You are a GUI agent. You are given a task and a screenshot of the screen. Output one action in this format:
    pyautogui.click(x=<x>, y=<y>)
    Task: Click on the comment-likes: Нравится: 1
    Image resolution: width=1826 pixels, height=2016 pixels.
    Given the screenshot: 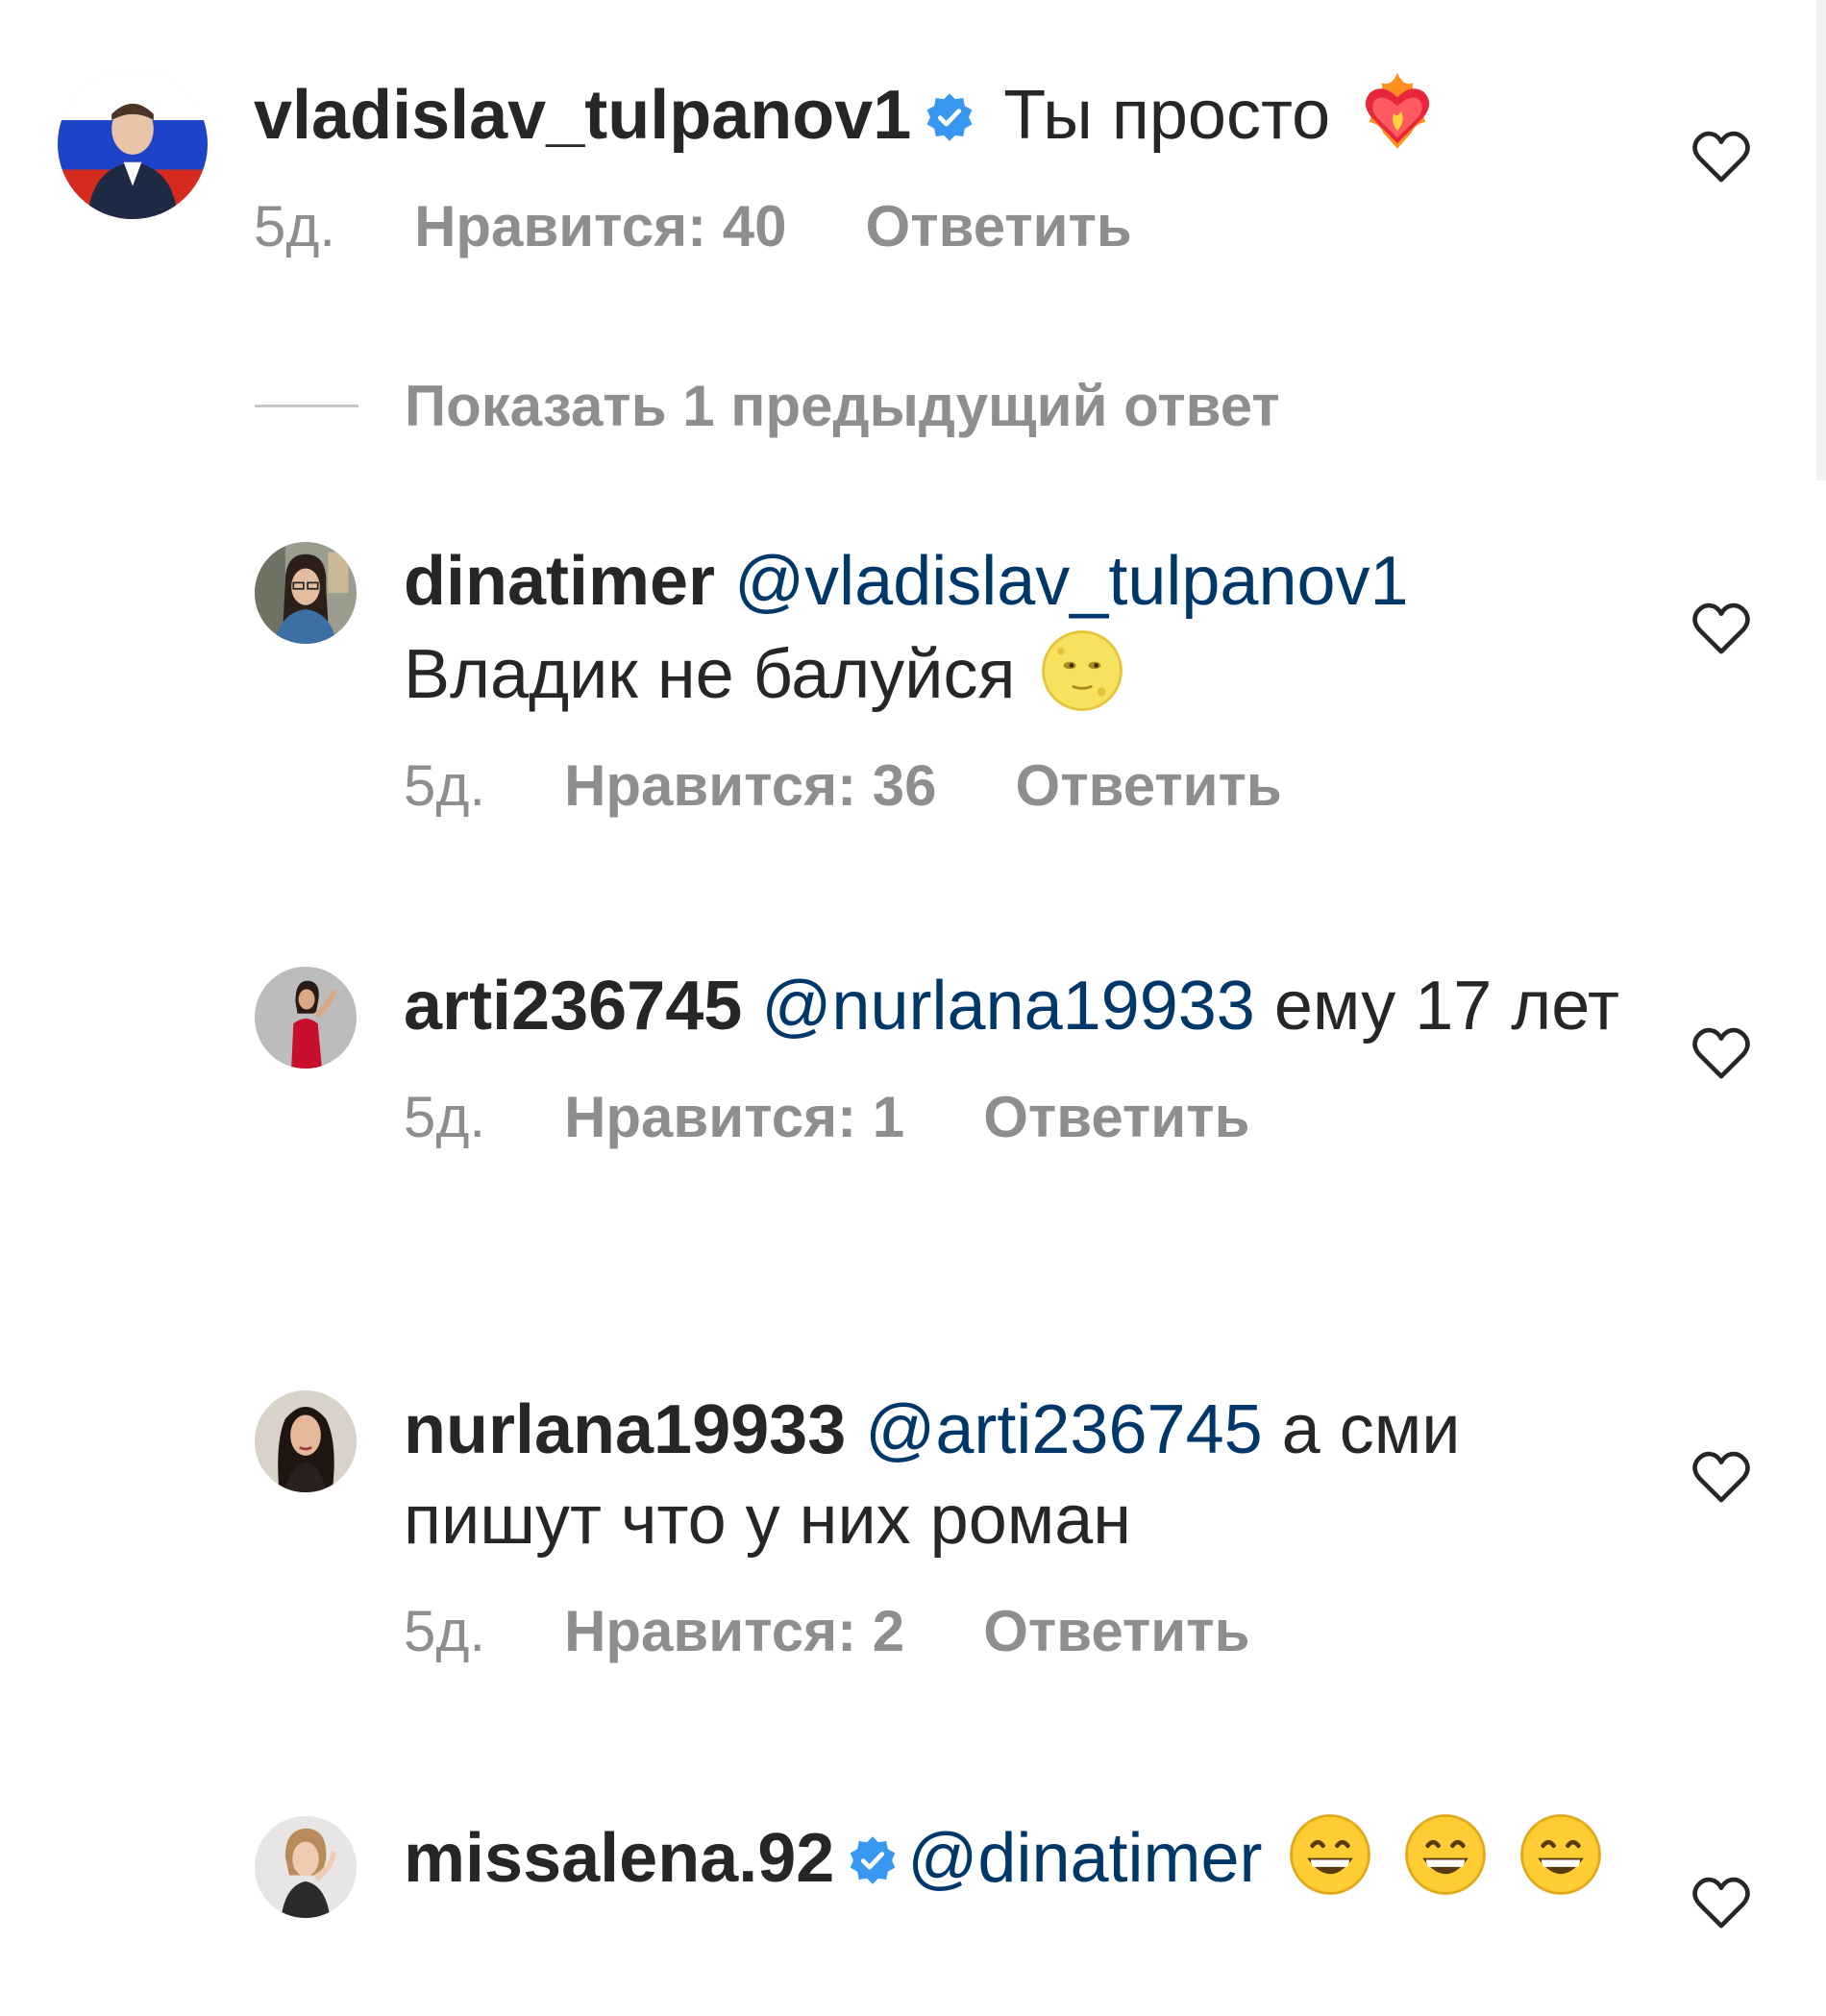 What is the action you would take?
    pyautogui.click(x=734, y=1117)
    